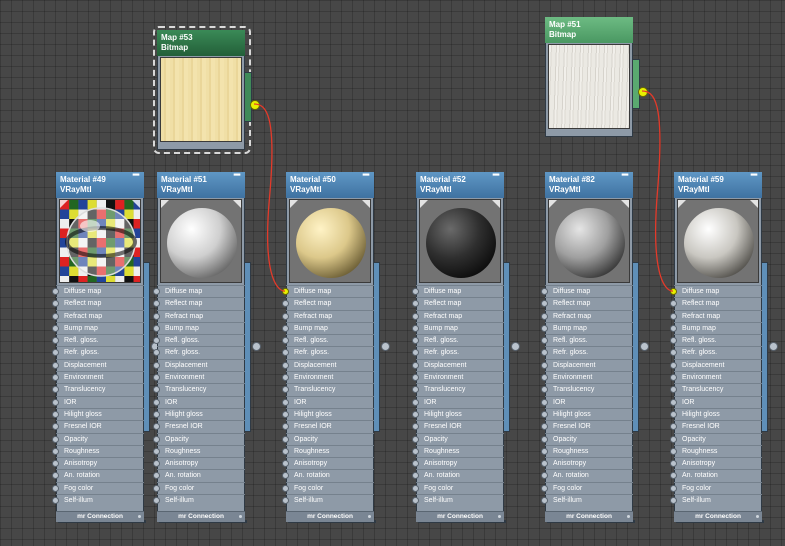 This screenshot has height=546, width=785. I want to click on wire-connection, so click(269, 197).